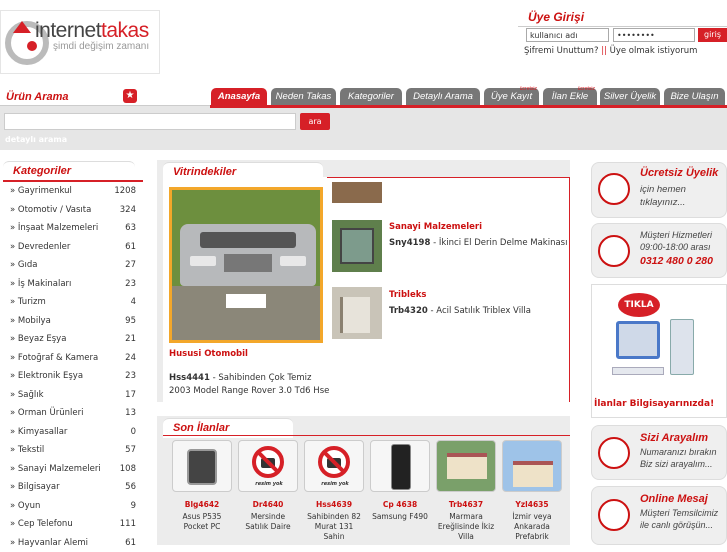  I want to click on no-photo-label: resim yok, so click(268, 484).